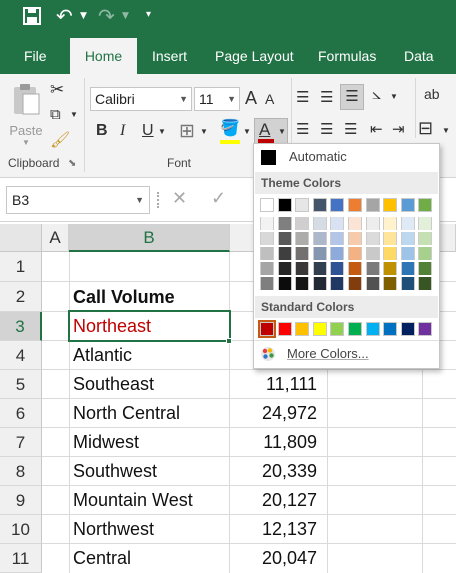 This screenshot has height=573, width=456. I want to click on row-header: 4, so click(21, 355).